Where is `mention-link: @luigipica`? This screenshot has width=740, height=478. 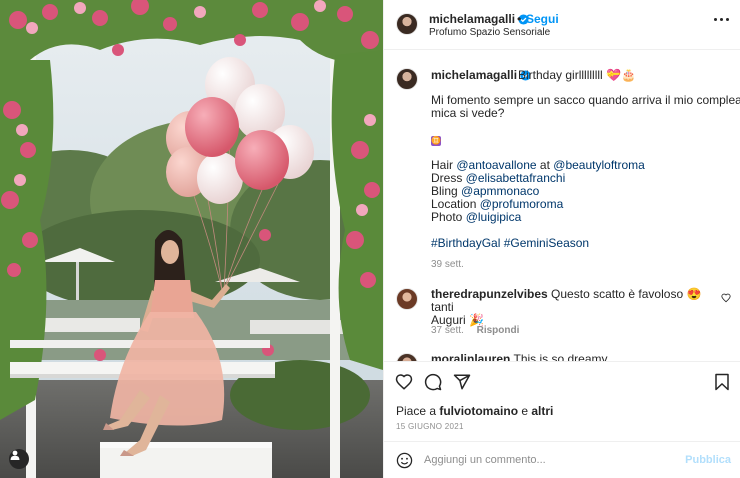 mention-link: @luigipica is located at coordinates (494, 217).